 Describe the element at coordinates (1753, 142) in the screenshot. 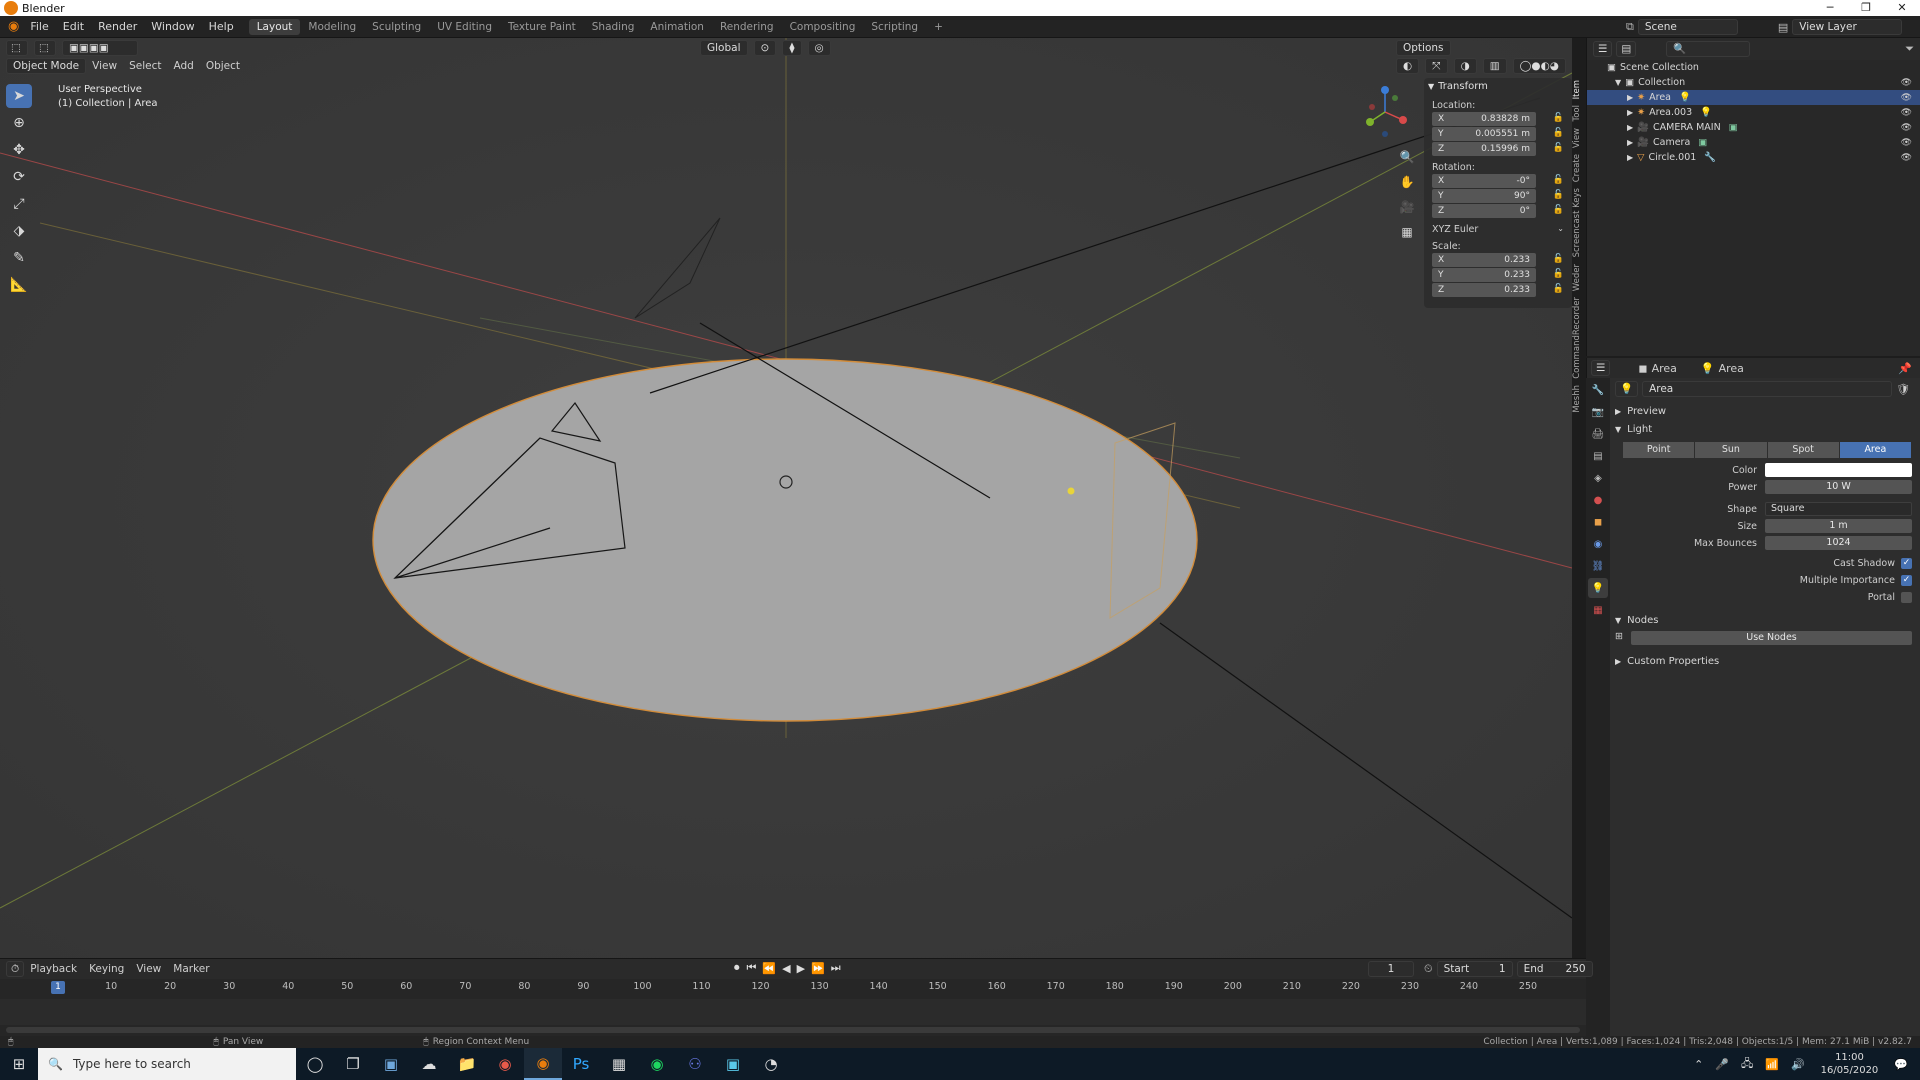

I see `outliner-item-camera: ▶ 🎥 Camera ▣ 👁` at that location.